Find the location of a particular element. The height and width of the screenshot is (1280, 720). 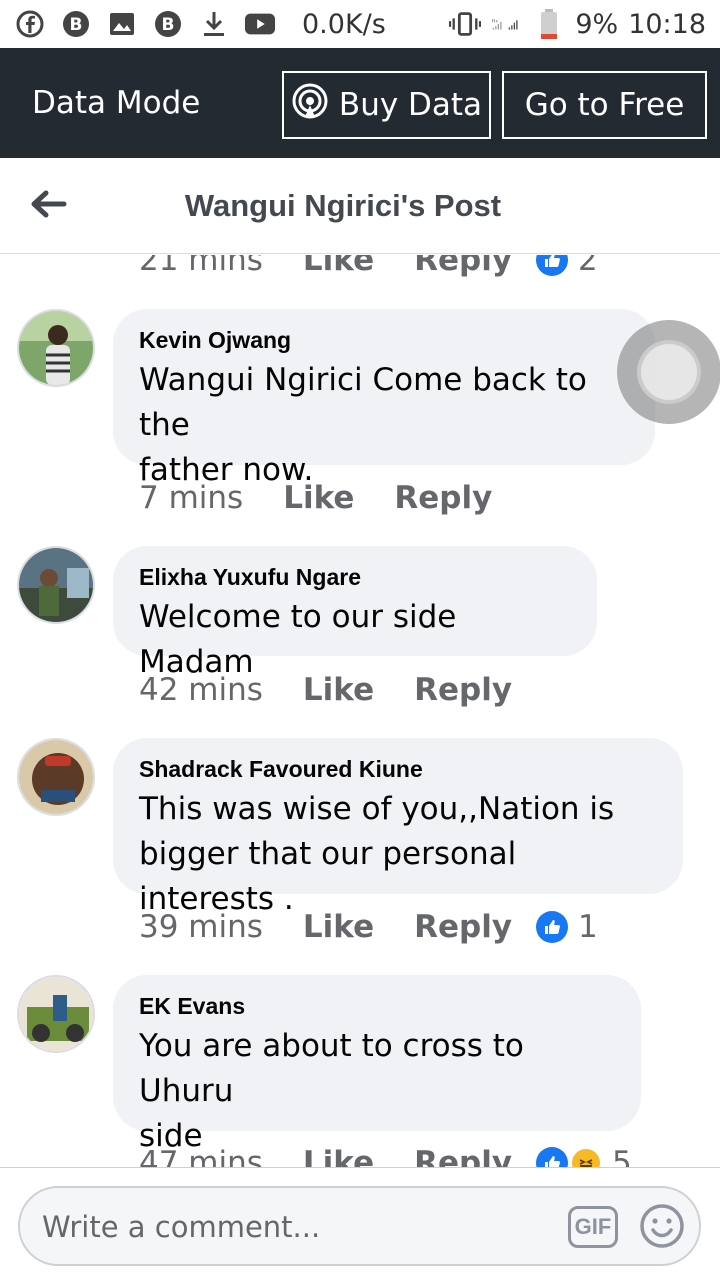

app-b-notification-icon: B is located at coordinates (76, 24).